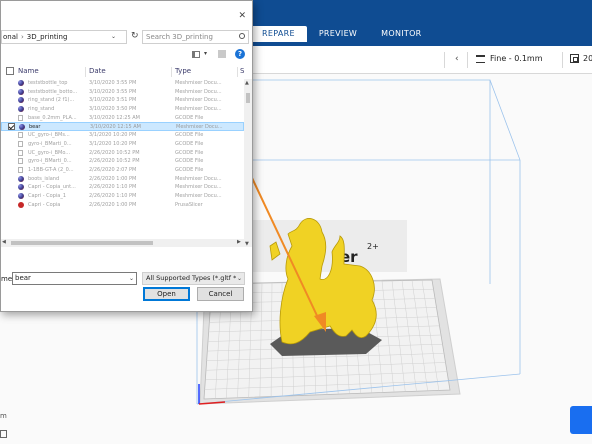 The image size is (592, 444). I want to click on file-date: 2/26/2020 1:10 PM, so click(113, 187).